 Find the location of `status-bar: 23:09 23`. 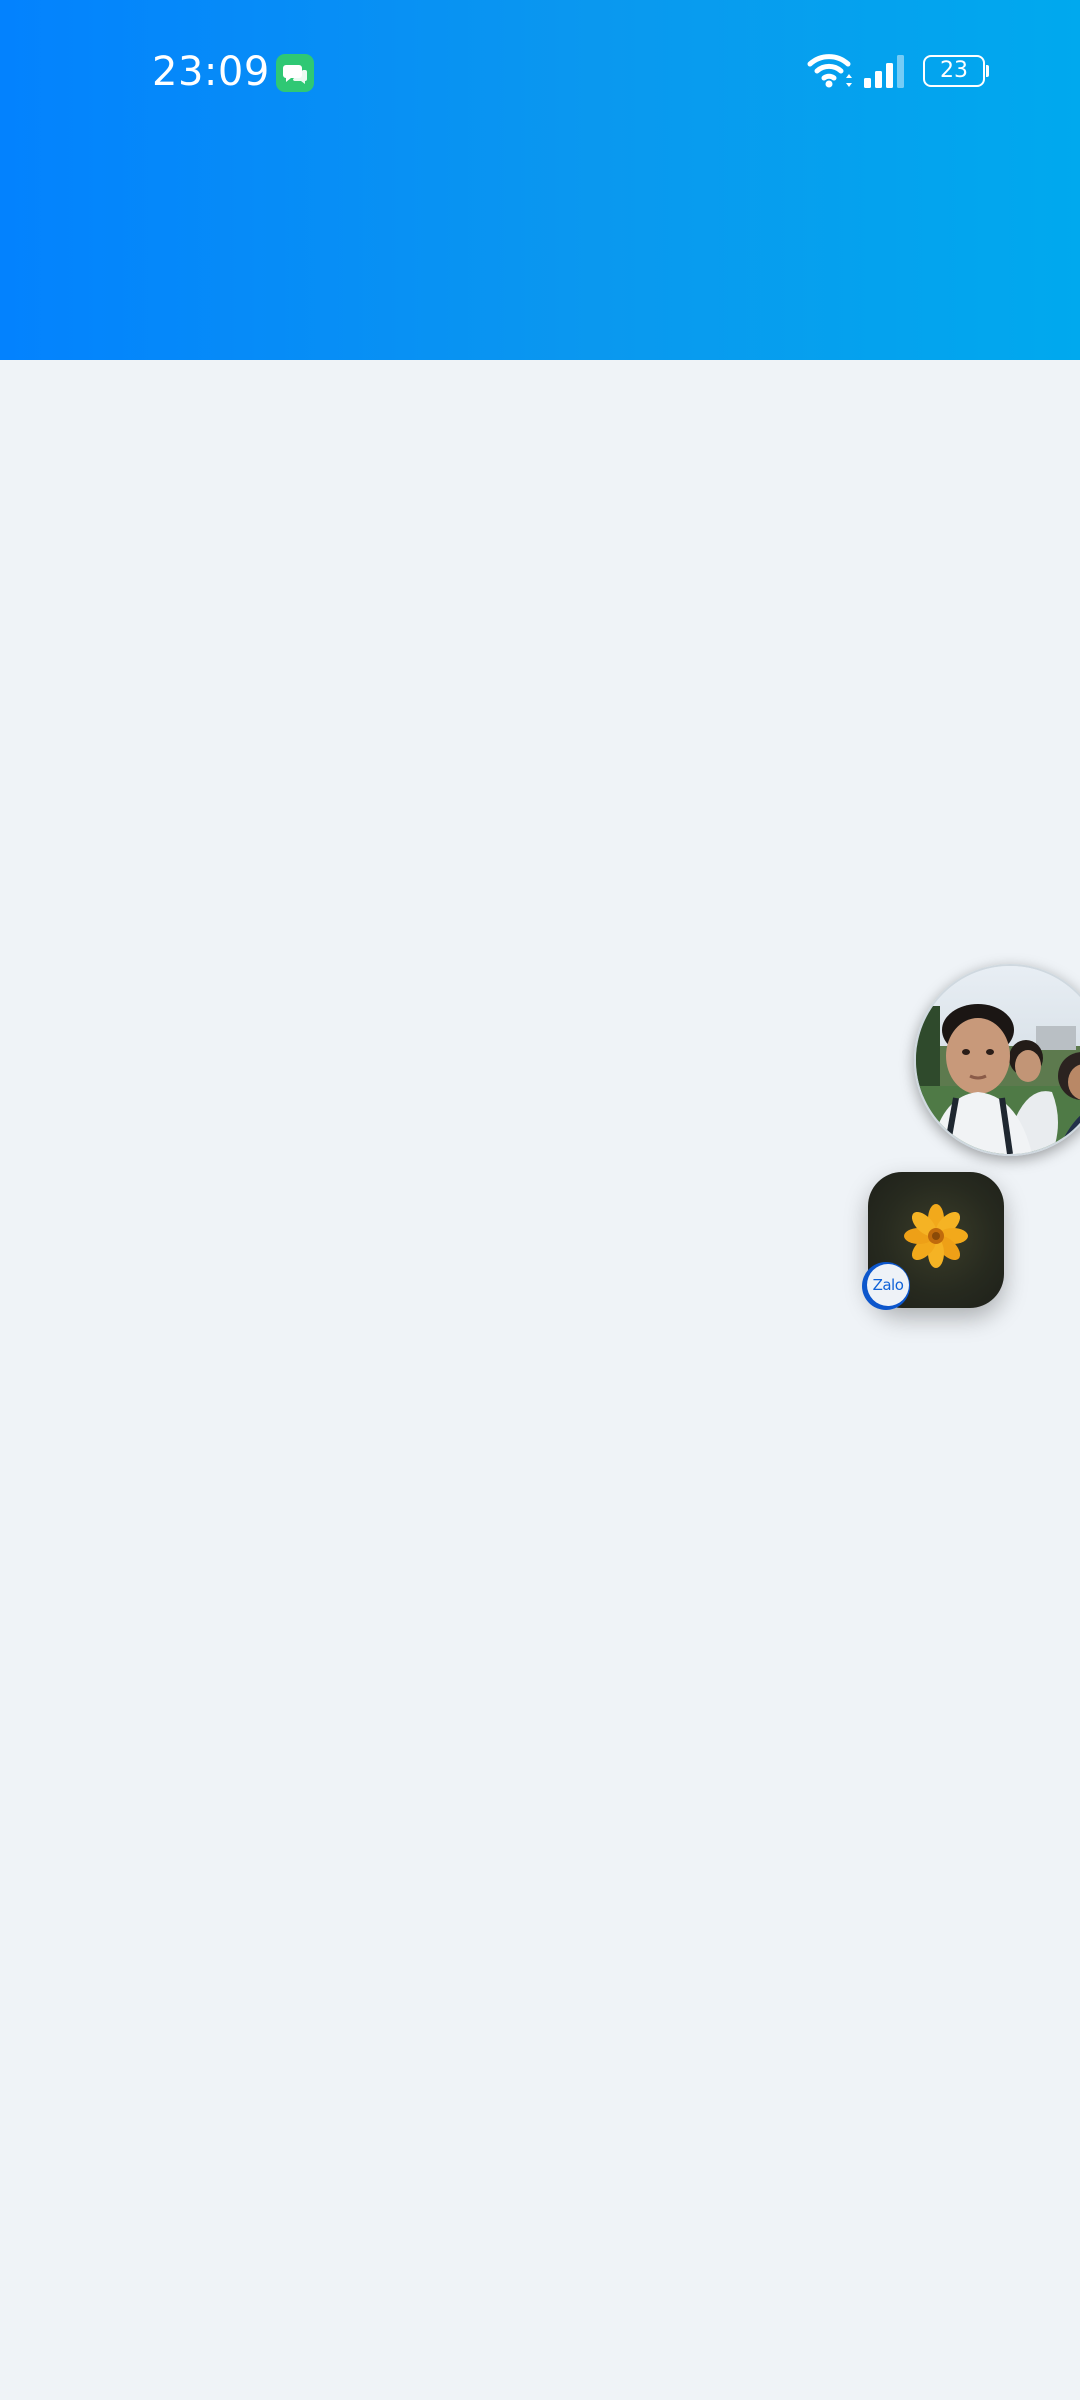

status-bar: 23:09 23 is located at coordinates (540, 75).